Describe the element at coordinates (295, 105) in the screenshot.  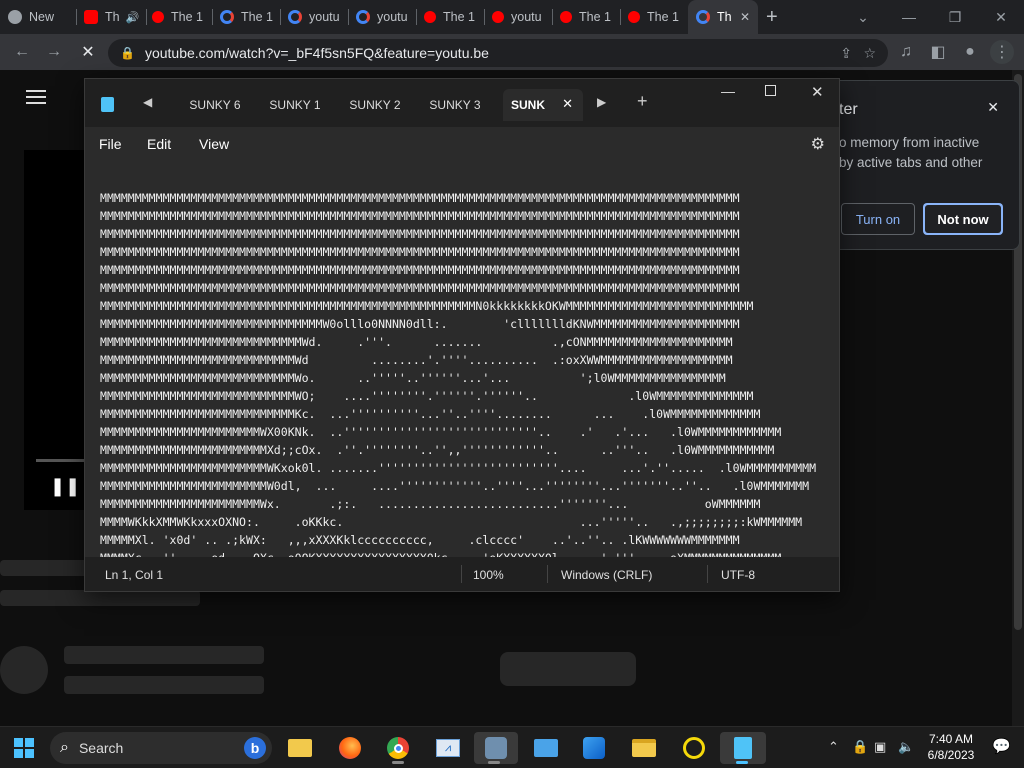
I see `notepad-tab: SUNKY 1` at that location.